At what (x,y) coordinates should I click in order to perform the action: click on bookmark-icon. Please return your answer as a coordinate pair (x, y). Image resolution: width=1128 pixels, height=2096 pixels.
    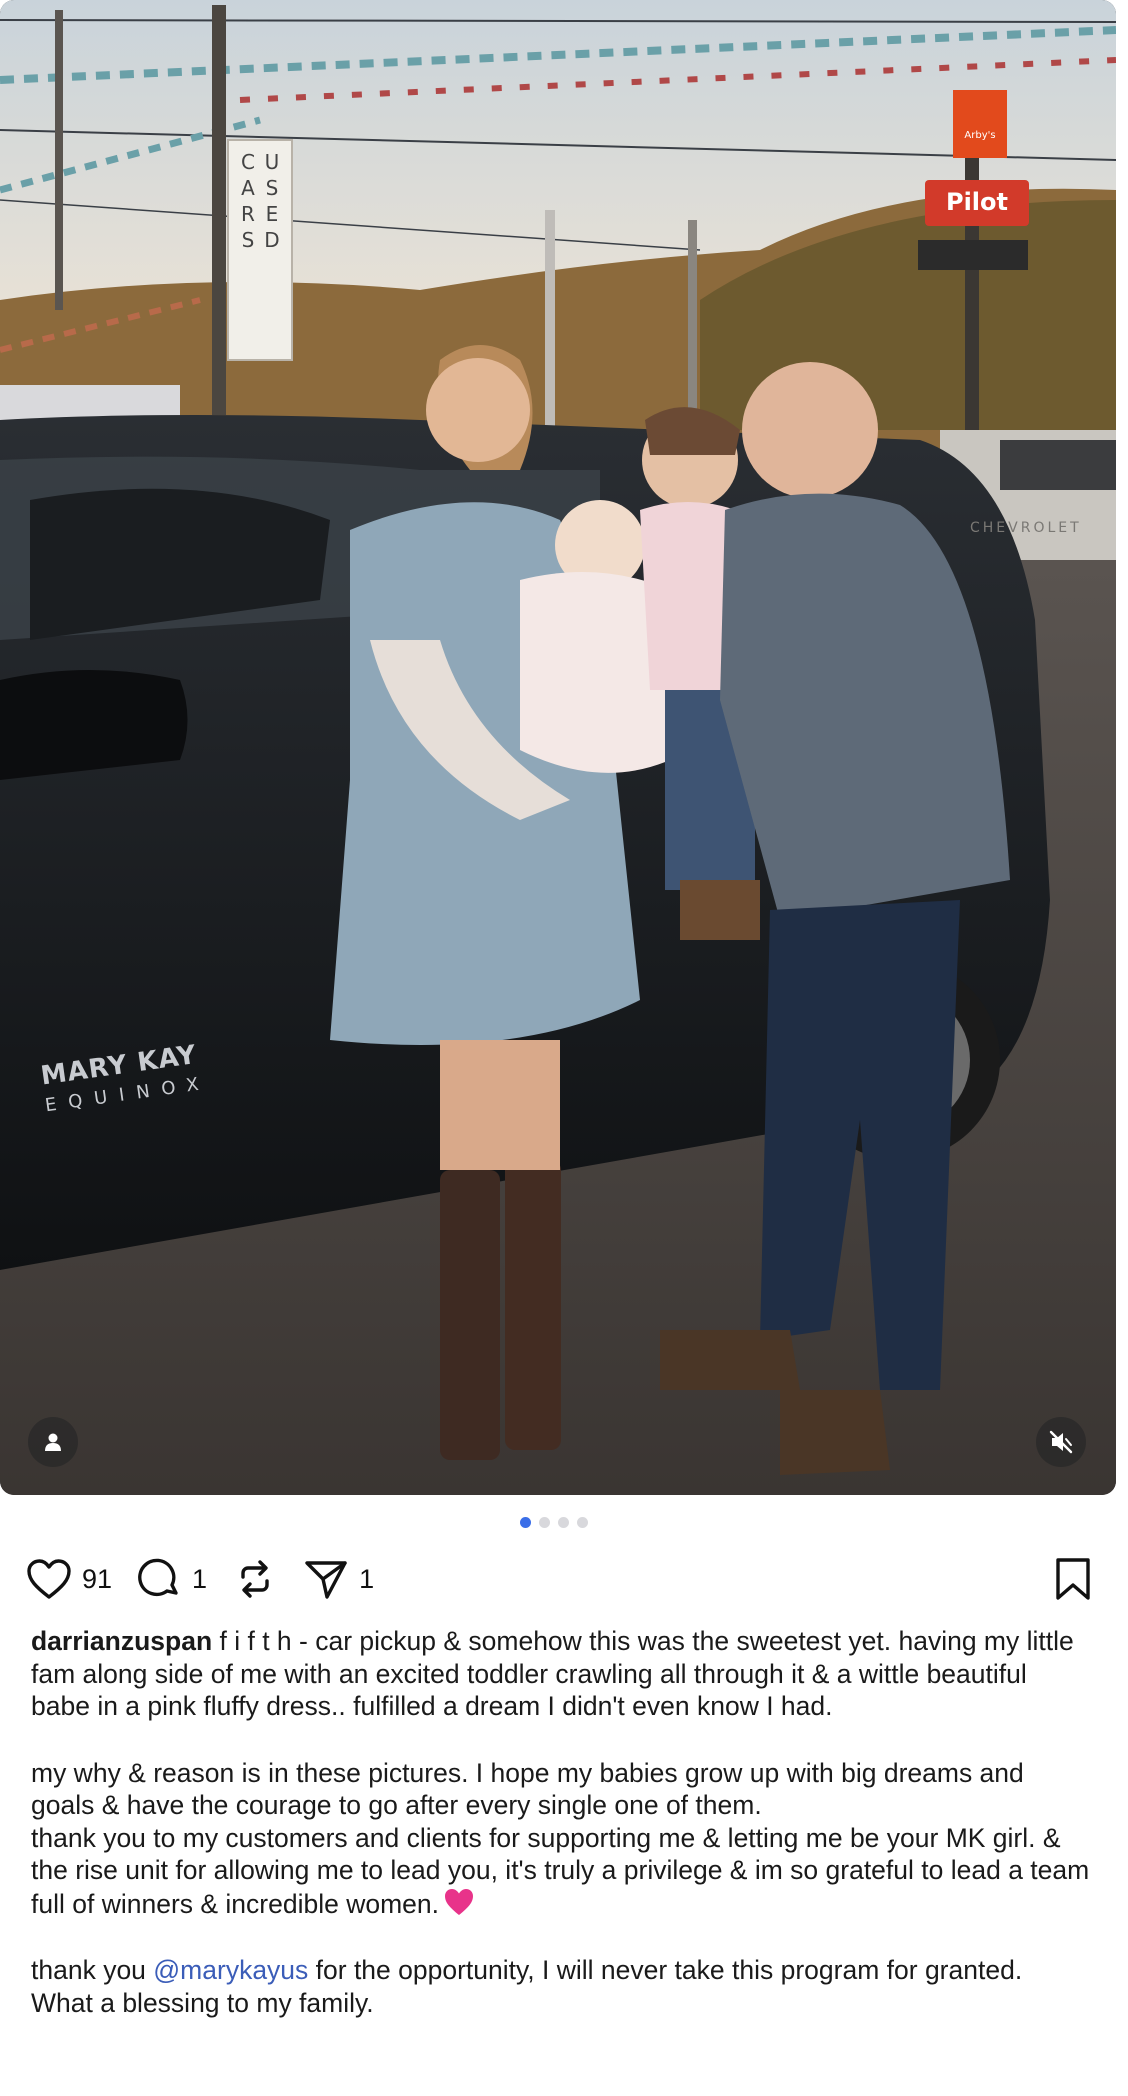
    Looking at the image, I should click on (1073, 1579).